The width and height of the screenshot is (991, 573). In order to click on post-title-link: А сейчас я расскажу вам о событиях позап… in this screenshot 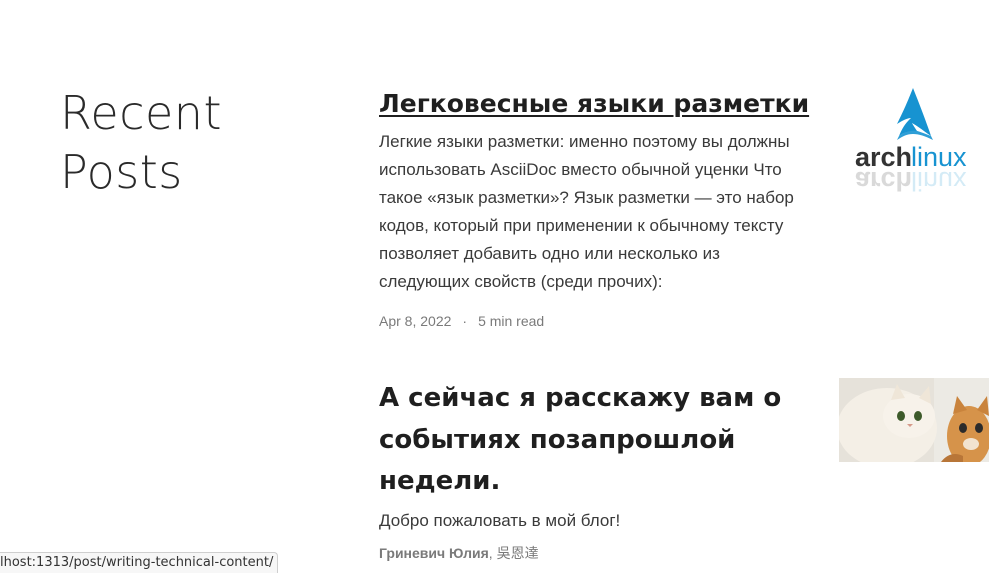, I will do `click(594, 440)`.